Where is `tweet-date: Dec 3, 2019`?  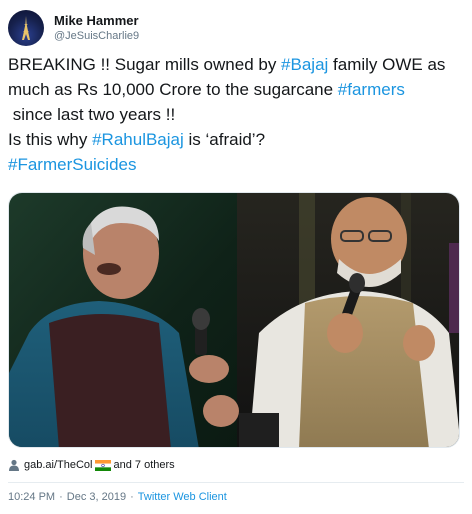
tweet-date: Dec 3, 2019 is located at coordinates (96, 497).